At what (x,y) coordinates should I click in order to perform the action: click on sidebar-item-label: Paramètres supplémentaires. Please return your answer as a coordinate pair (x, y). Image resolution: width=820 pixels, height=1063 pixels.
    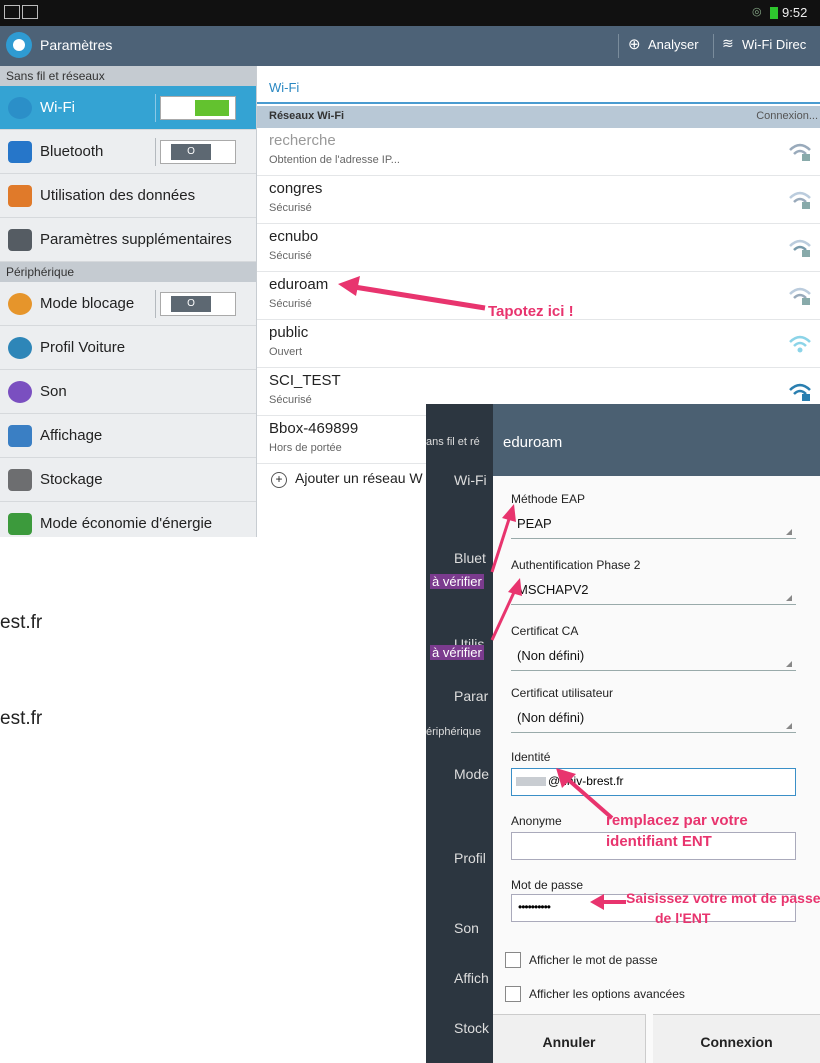
    Looking at the image, I should click on (136, 239).